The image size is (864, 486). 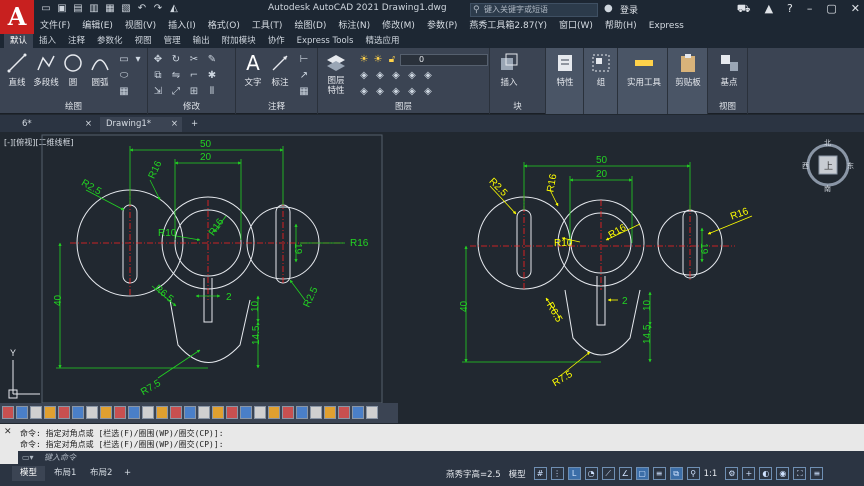 I want to click on scale-icon: ⤢, so click(x=176, y=92).